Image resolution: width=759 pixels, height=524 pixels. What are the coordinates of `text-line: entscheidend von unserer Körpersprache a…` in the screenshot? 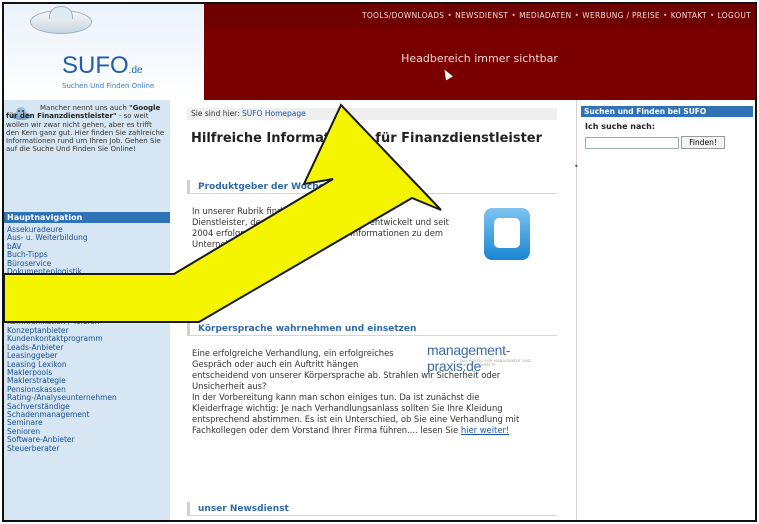 It's located at (346, 375).